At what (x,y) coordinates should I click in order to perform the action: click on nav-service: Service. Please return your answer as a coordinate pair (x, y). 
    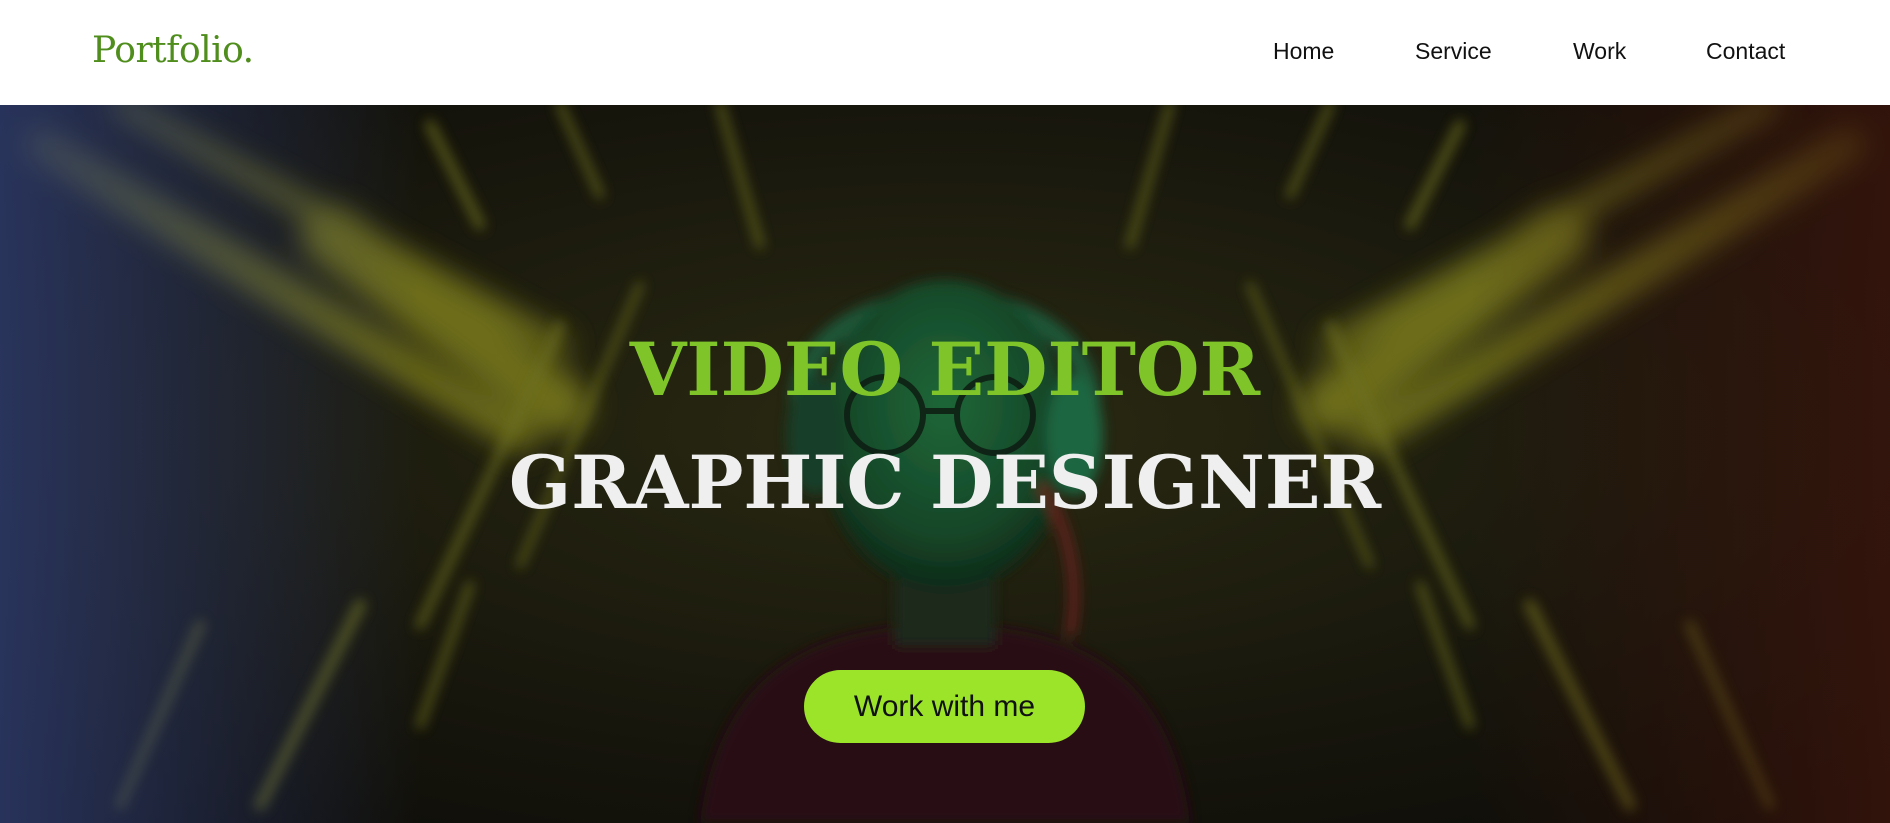
    Looking at the image, I should click on (1453, 51).